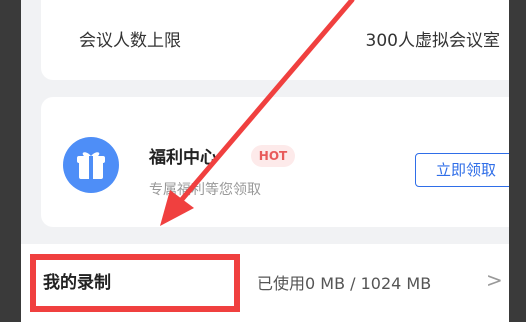 The image size is (526, 322). What do you see at coordinates (177, 208) in the screenshot?
I see `arrow-head` at bounding box center [177, 208].